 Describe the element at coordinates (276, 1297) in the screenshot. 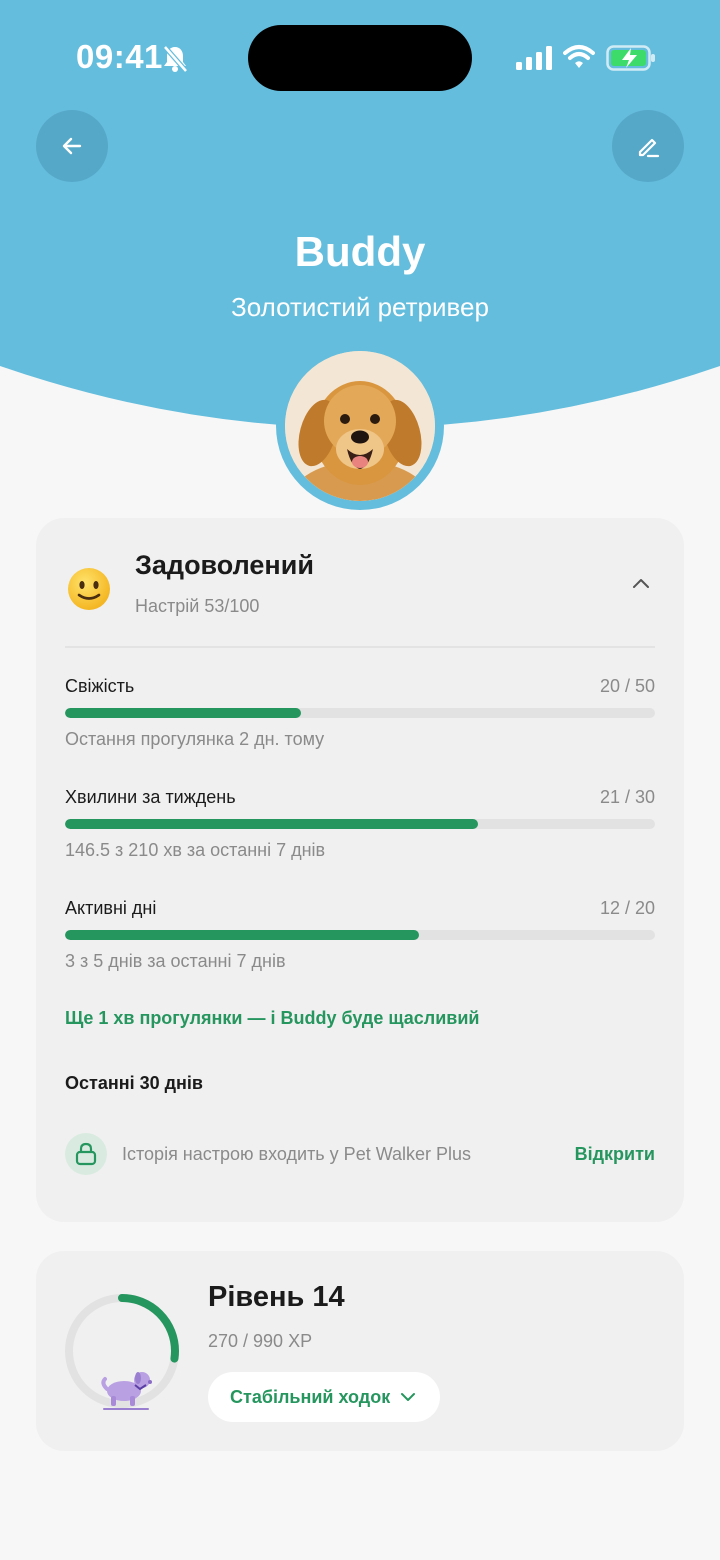

I see `level-title: Рівень 14` at that location.